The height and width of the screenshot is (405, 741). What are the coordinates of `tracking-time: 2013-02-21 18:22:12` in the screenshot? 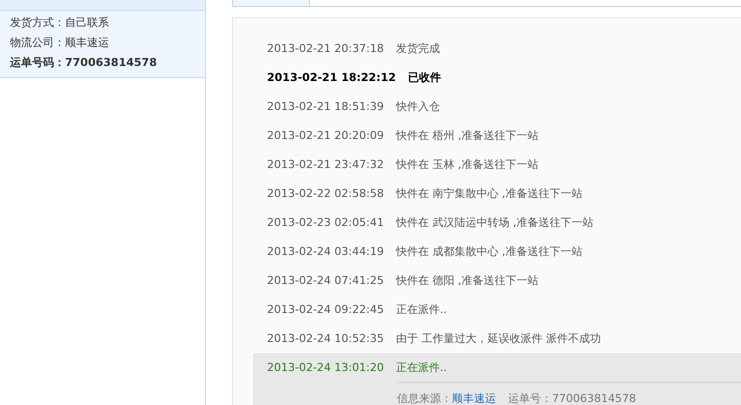 It's located at (331, 77).